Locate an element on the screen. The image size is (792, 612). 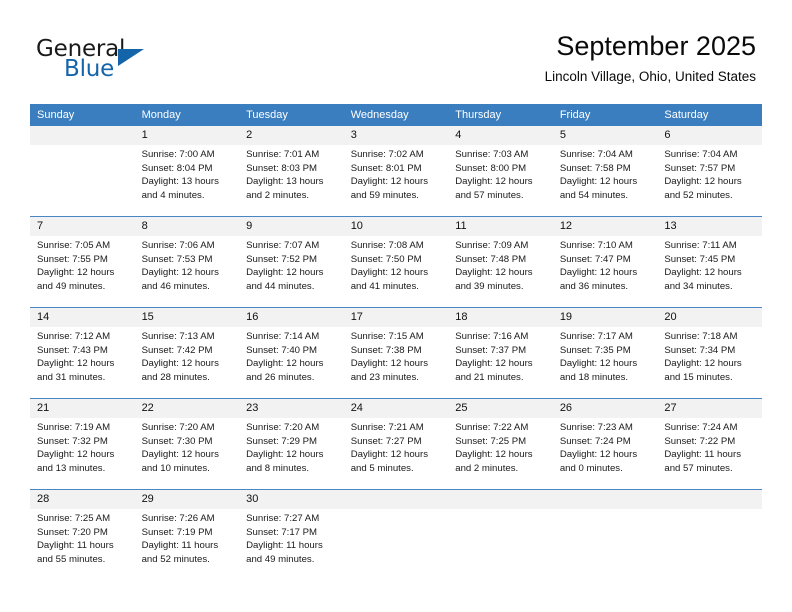
day-number: 3 is located at coordinates (396, 135).